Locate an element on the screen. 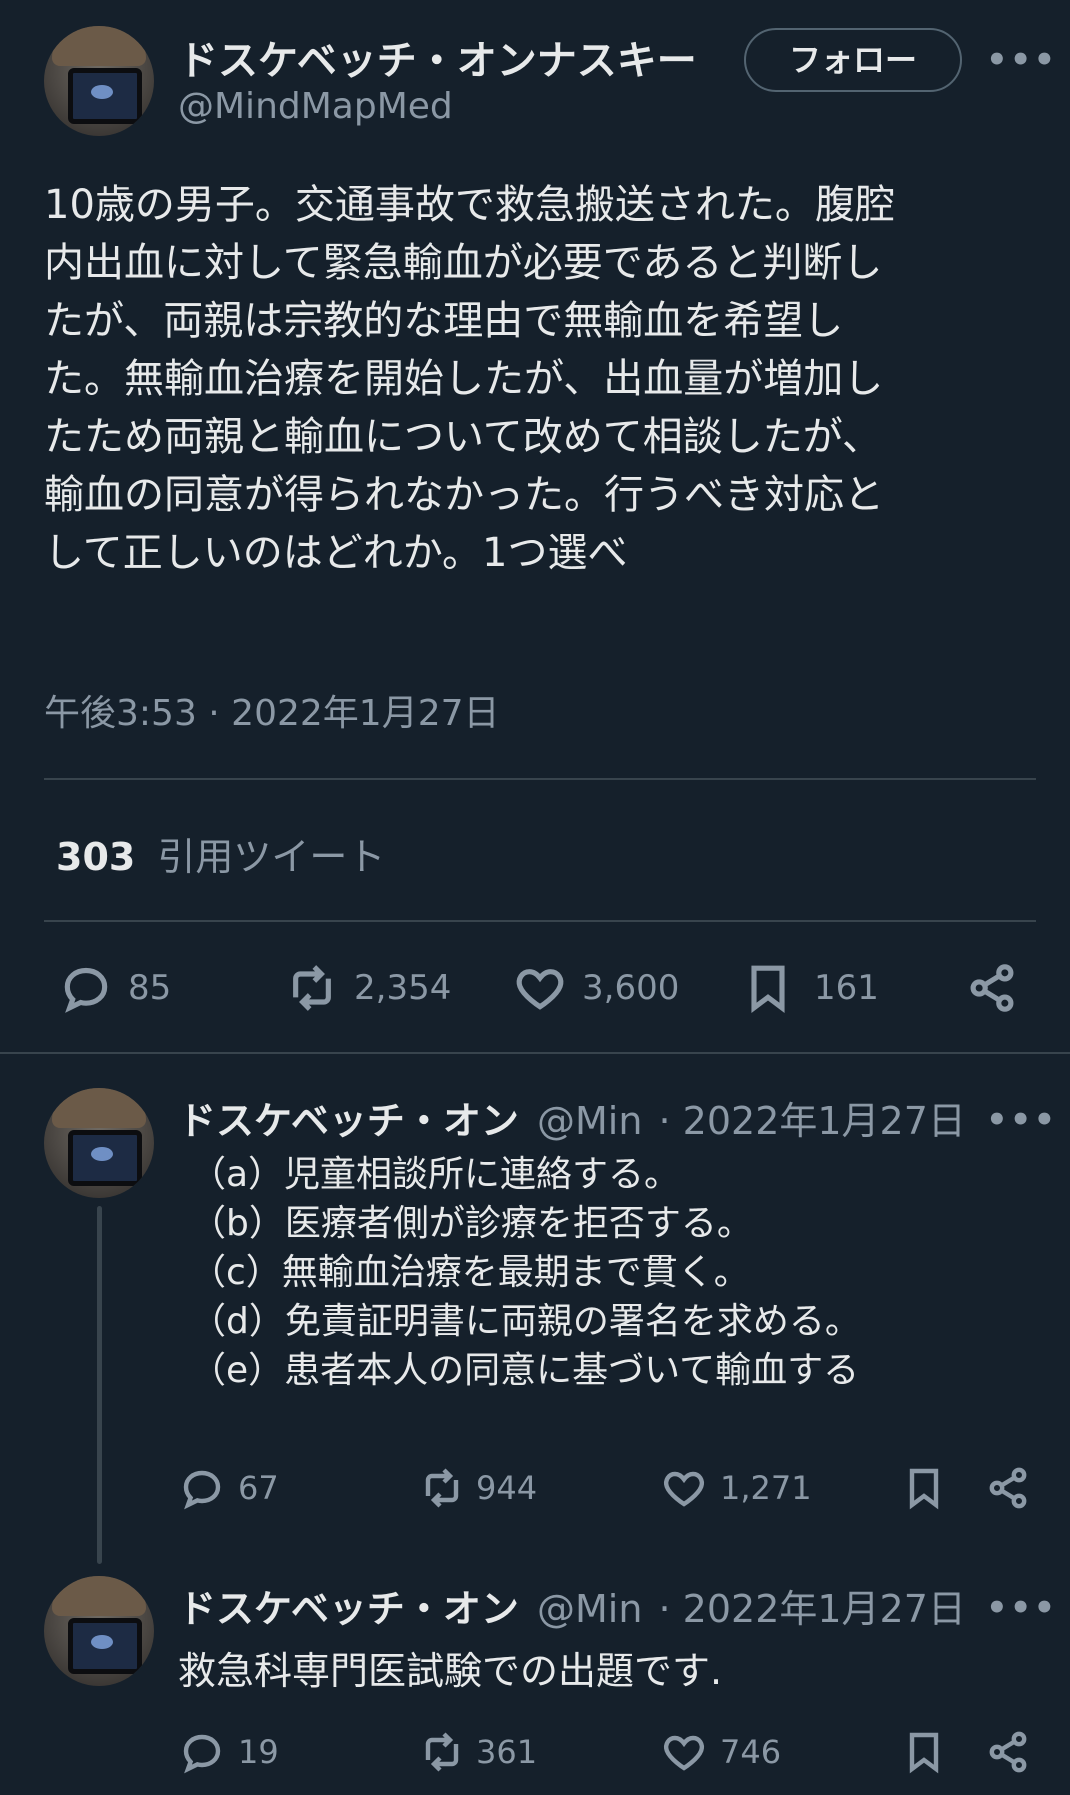 The width and height of the screenshot is (1070, 1795). tweet-line: たため両親と輸血について改めて相談したが、 is located at coordinates (463, 437).